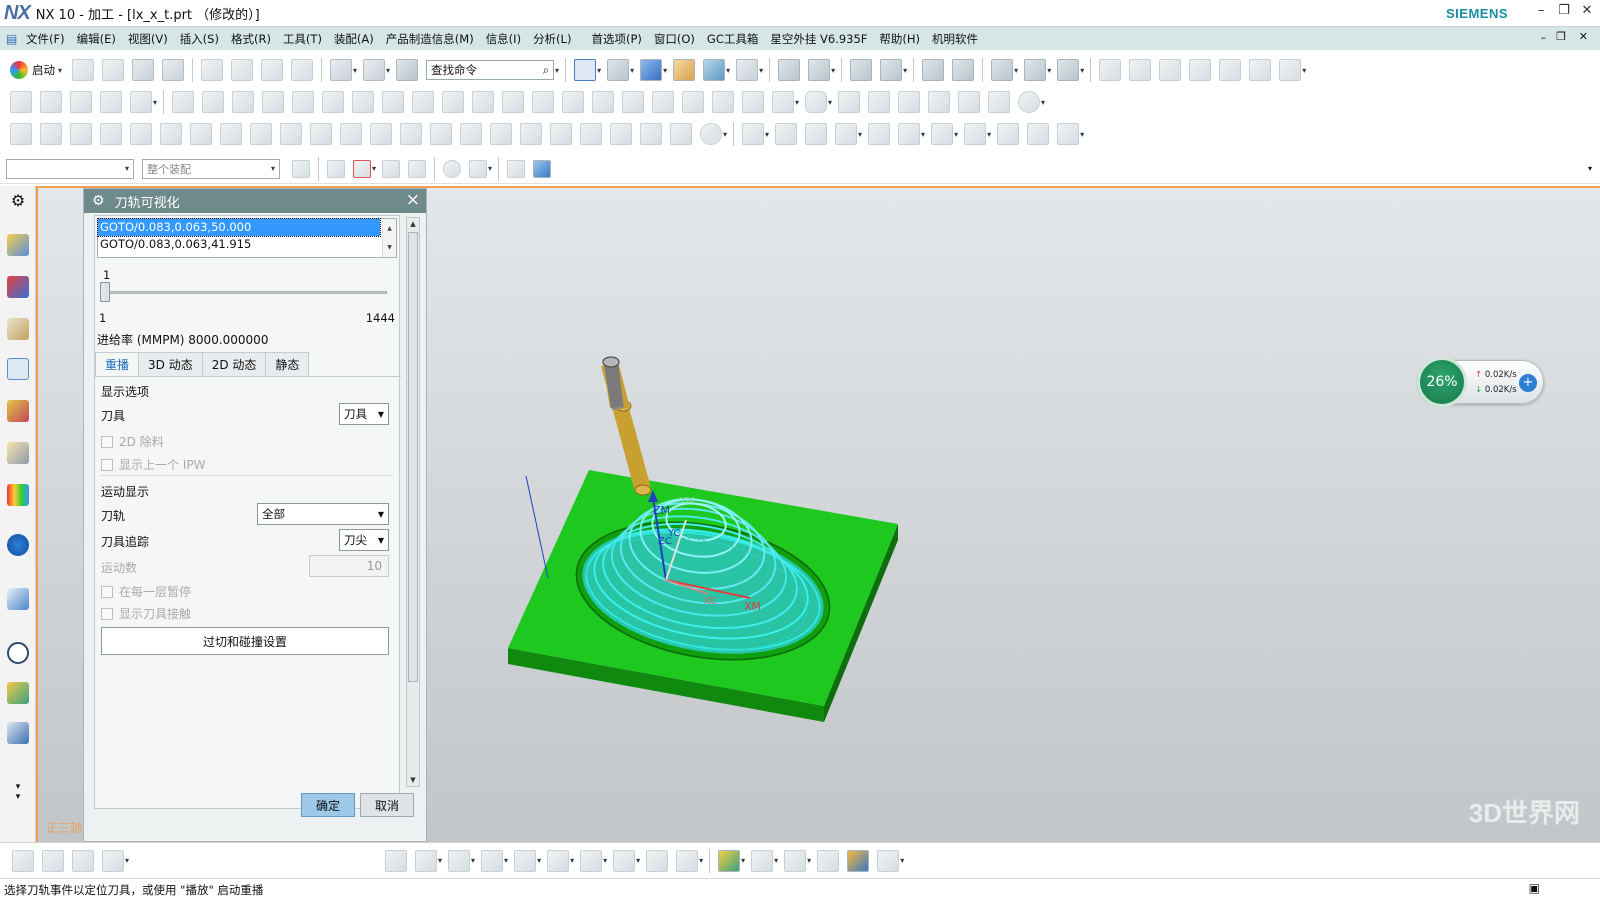 The width and height of the screenshot is (1600, 900). What do you see at coordinates (18, 599) in the screenshot?
I see `history-icon` at bounding box center [18, 599].